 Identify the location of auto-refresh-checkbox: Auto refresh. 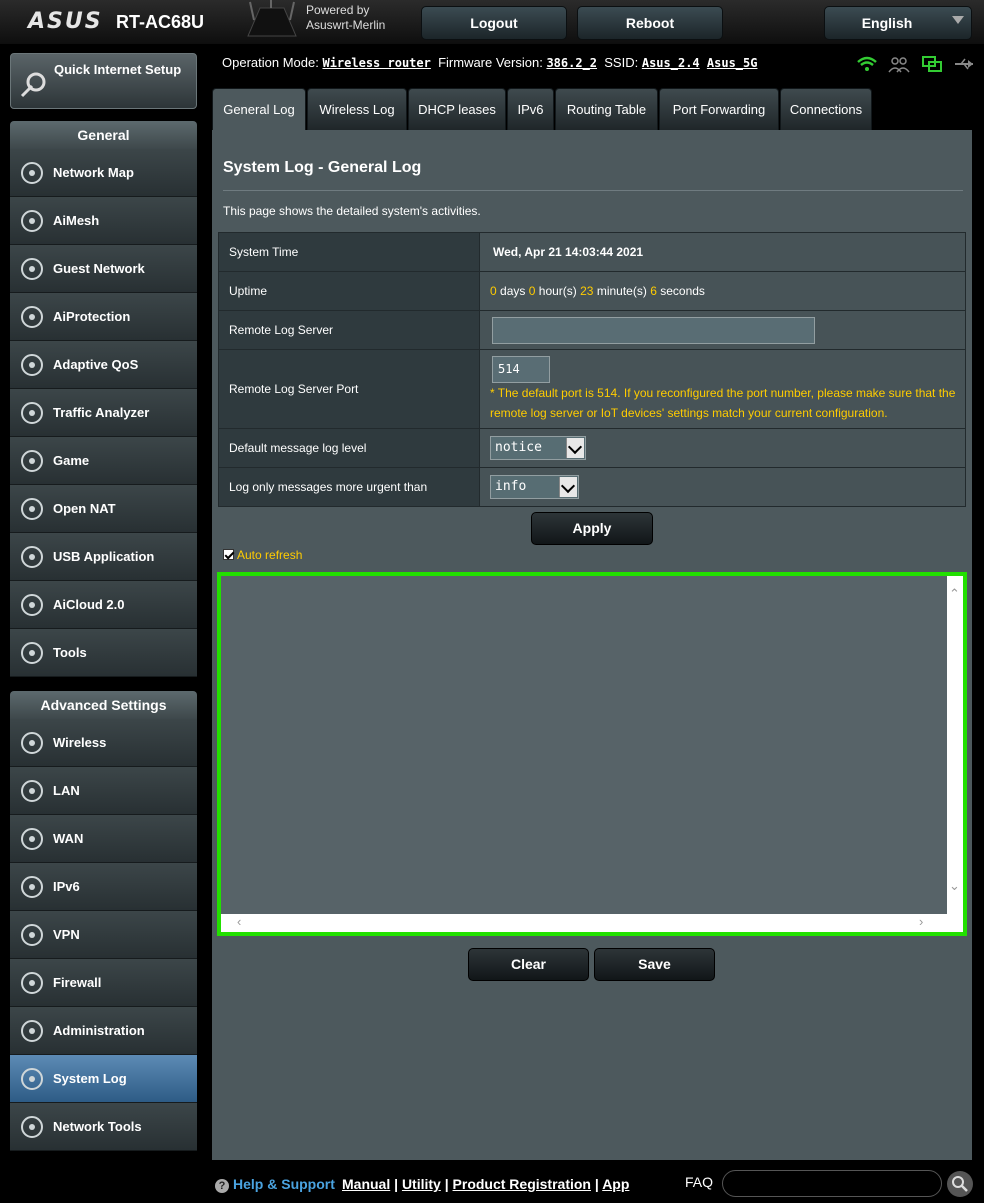
(262, 555).